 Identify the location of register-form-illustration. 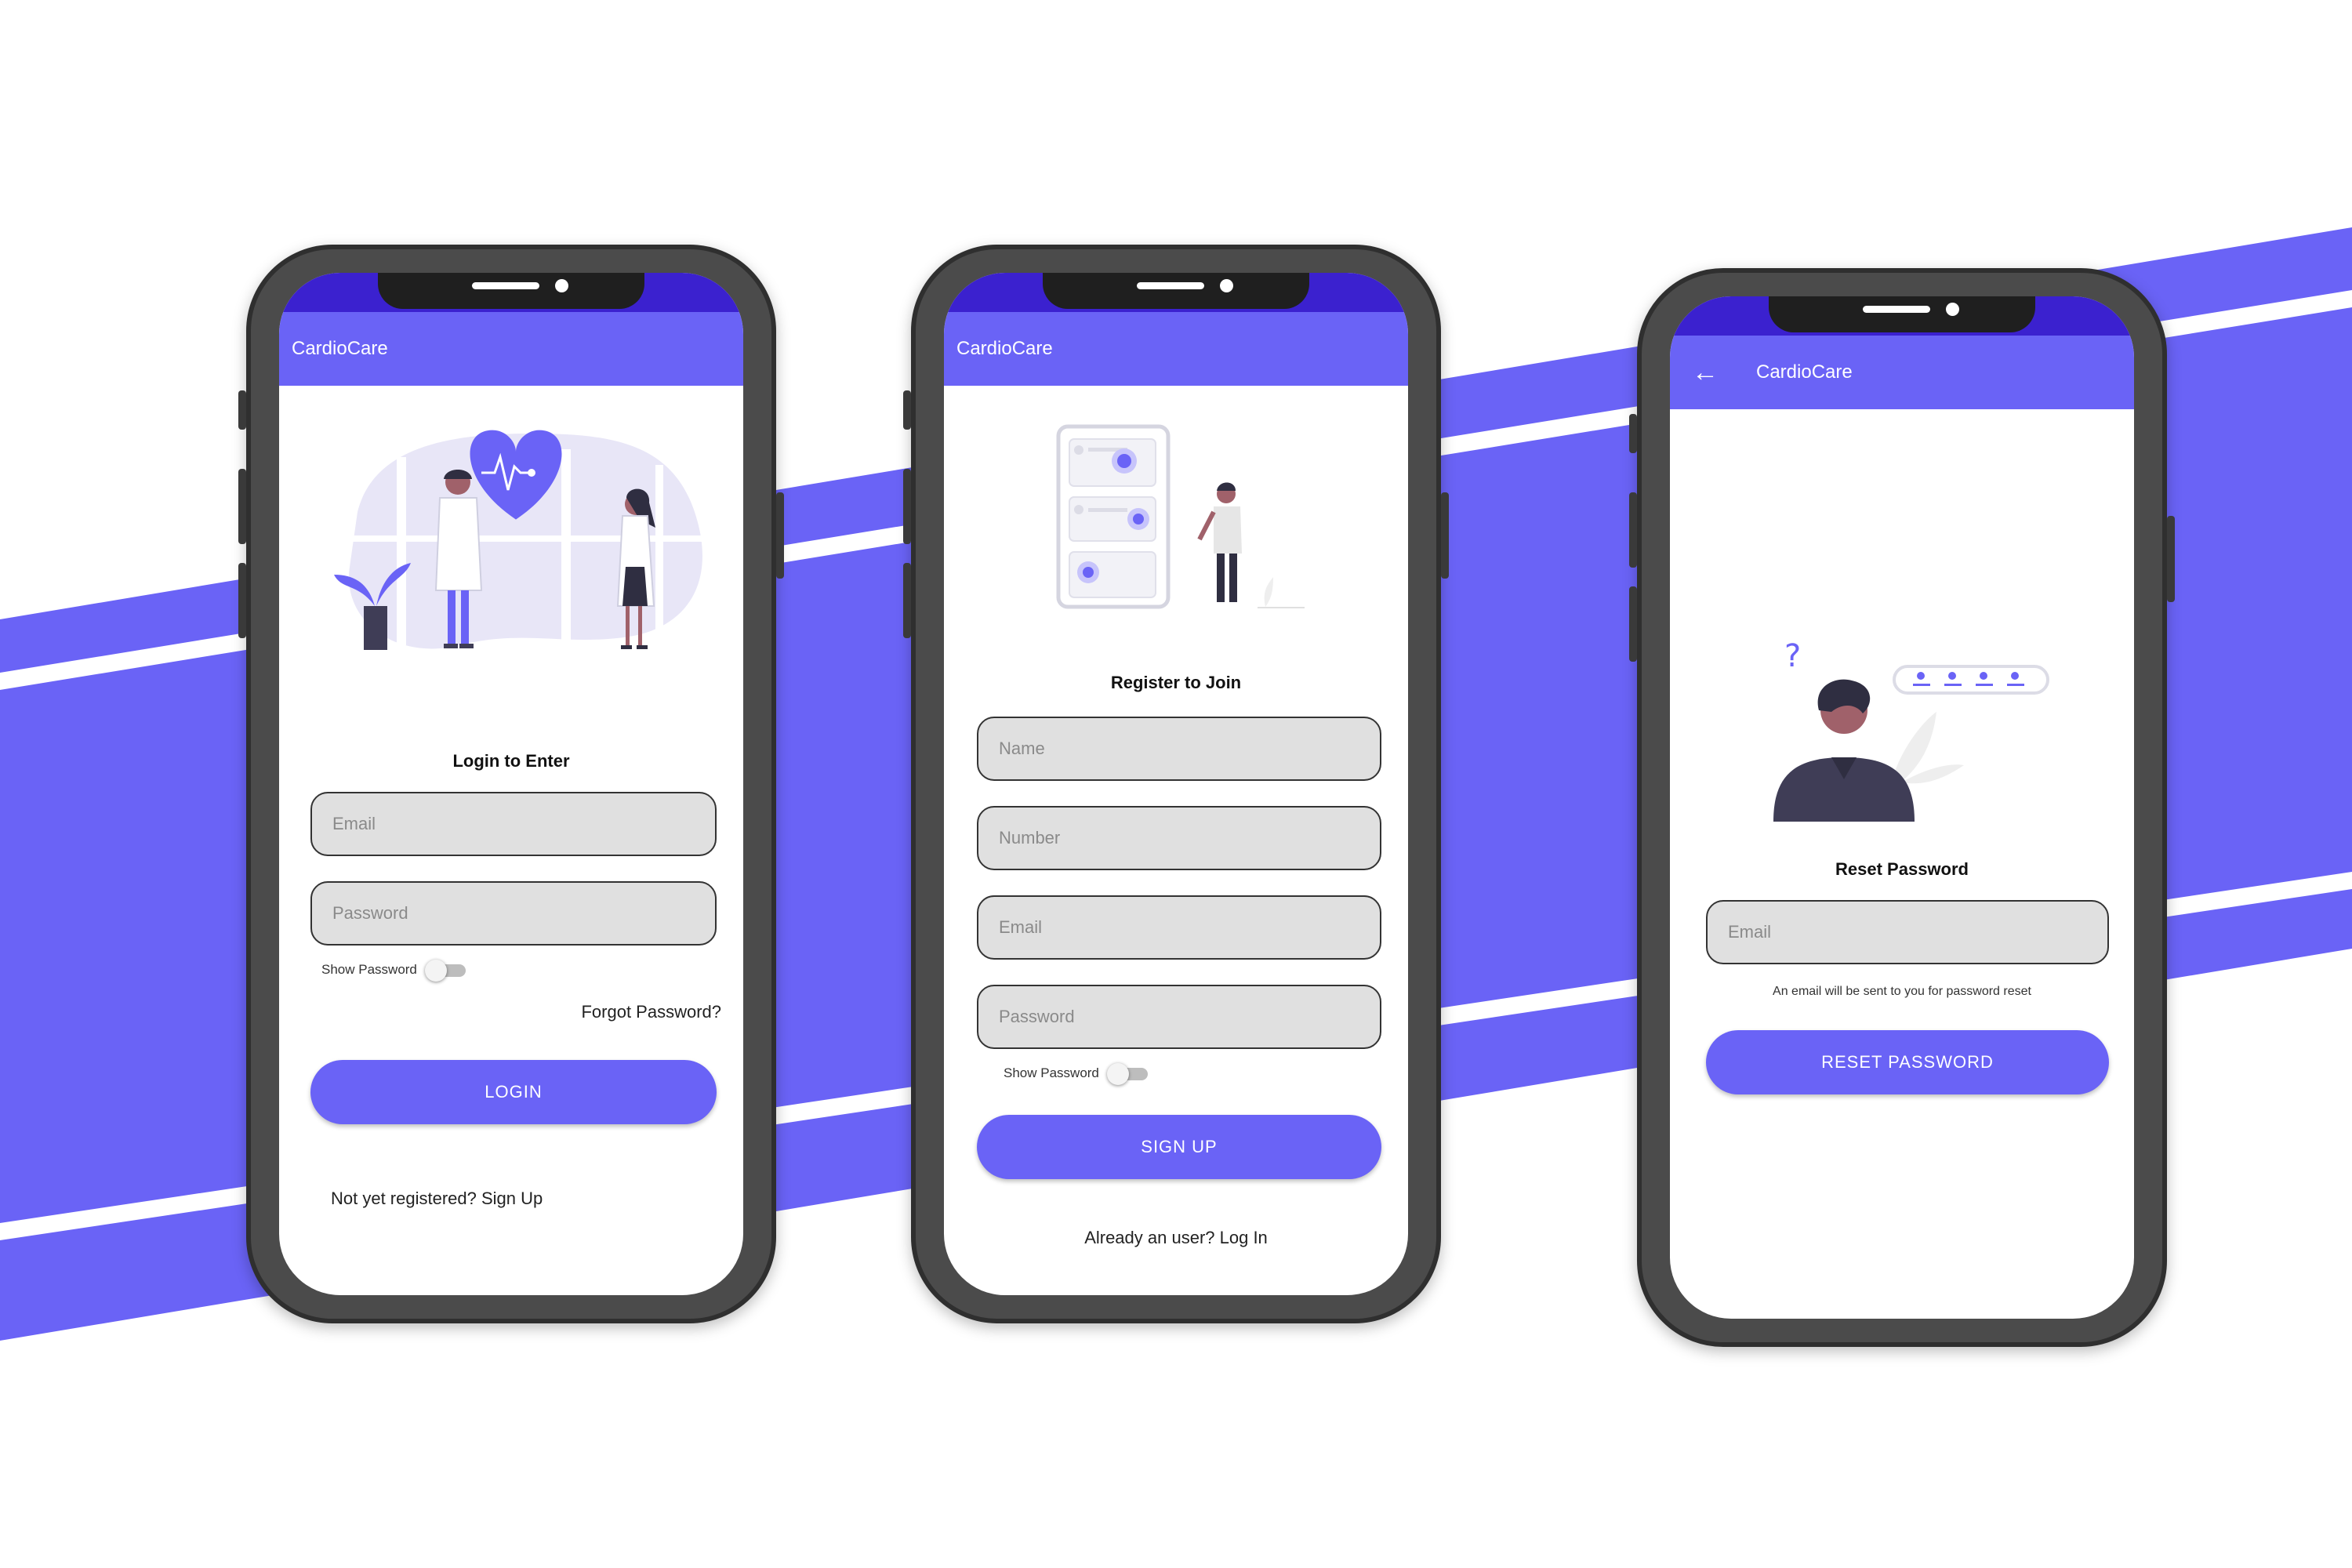
(1180, 516).